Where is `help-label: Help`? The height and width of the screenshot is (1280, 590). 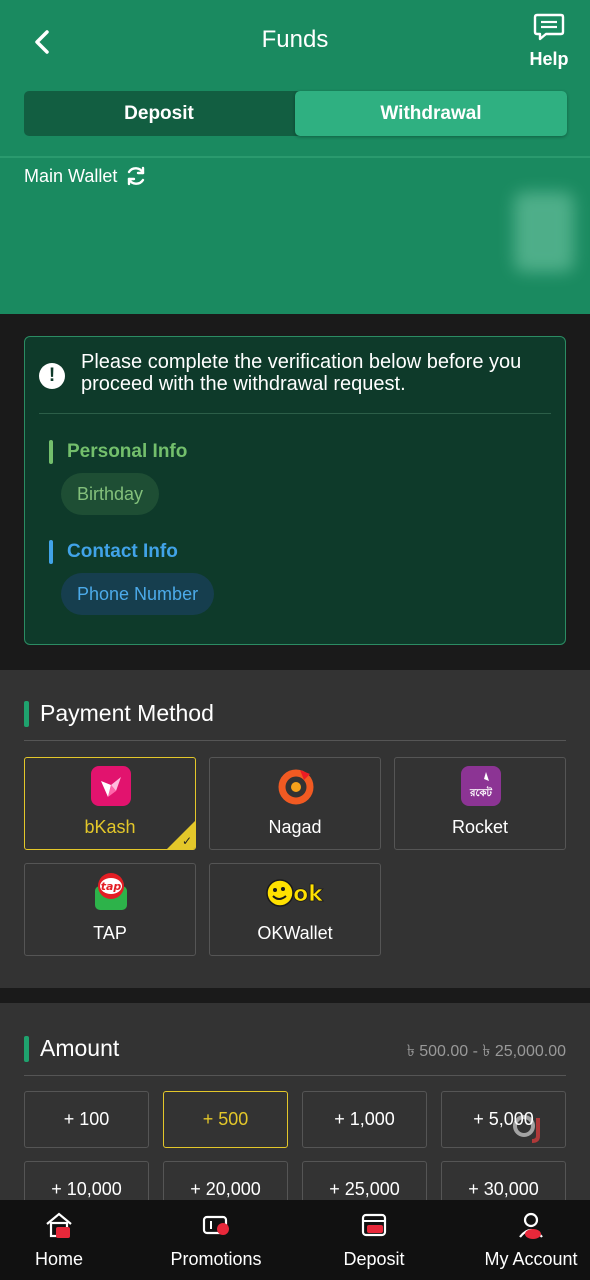
help-label: Help is located at coordinates (549, 59).